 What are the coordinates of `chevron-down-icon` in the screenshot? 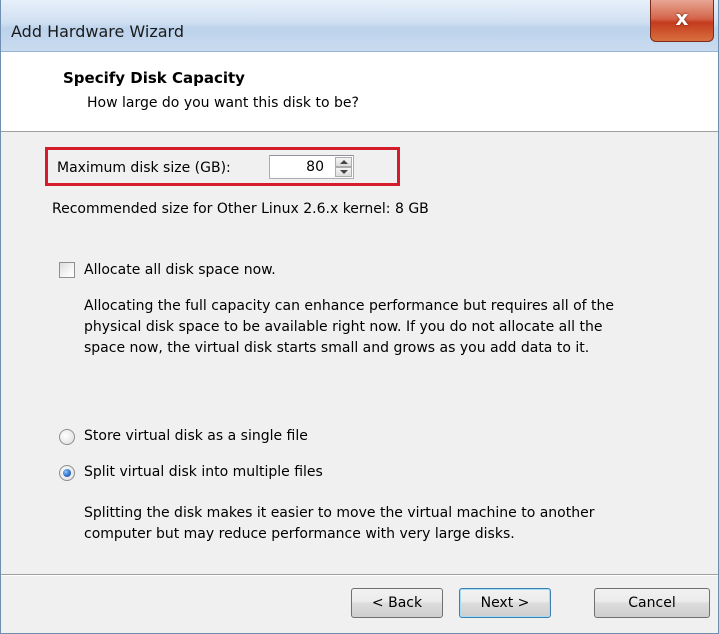 It's located at (344, 172).